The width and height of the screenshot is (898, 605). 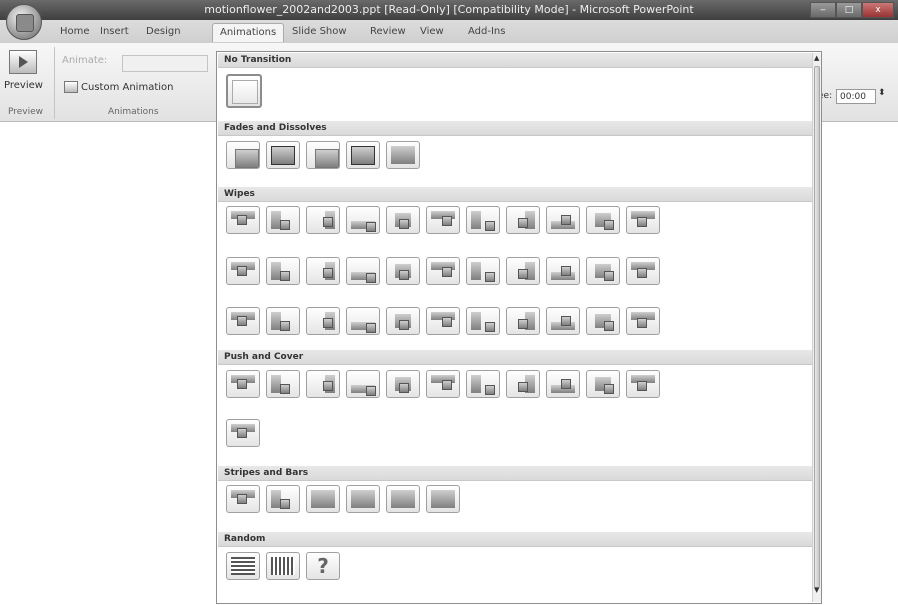 What do you see at coordinates (388, 31) in the screenshot?
I see `tab-review: Review` at bounding box center [388, 31].